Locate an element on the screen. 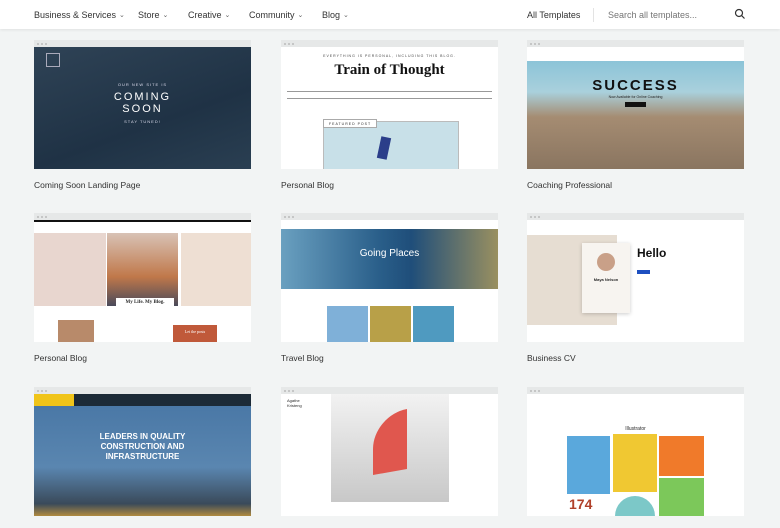 The width and height of the screenshot is (780, 528). all-templates-link: All Templates is located at coordinates (553, 15).